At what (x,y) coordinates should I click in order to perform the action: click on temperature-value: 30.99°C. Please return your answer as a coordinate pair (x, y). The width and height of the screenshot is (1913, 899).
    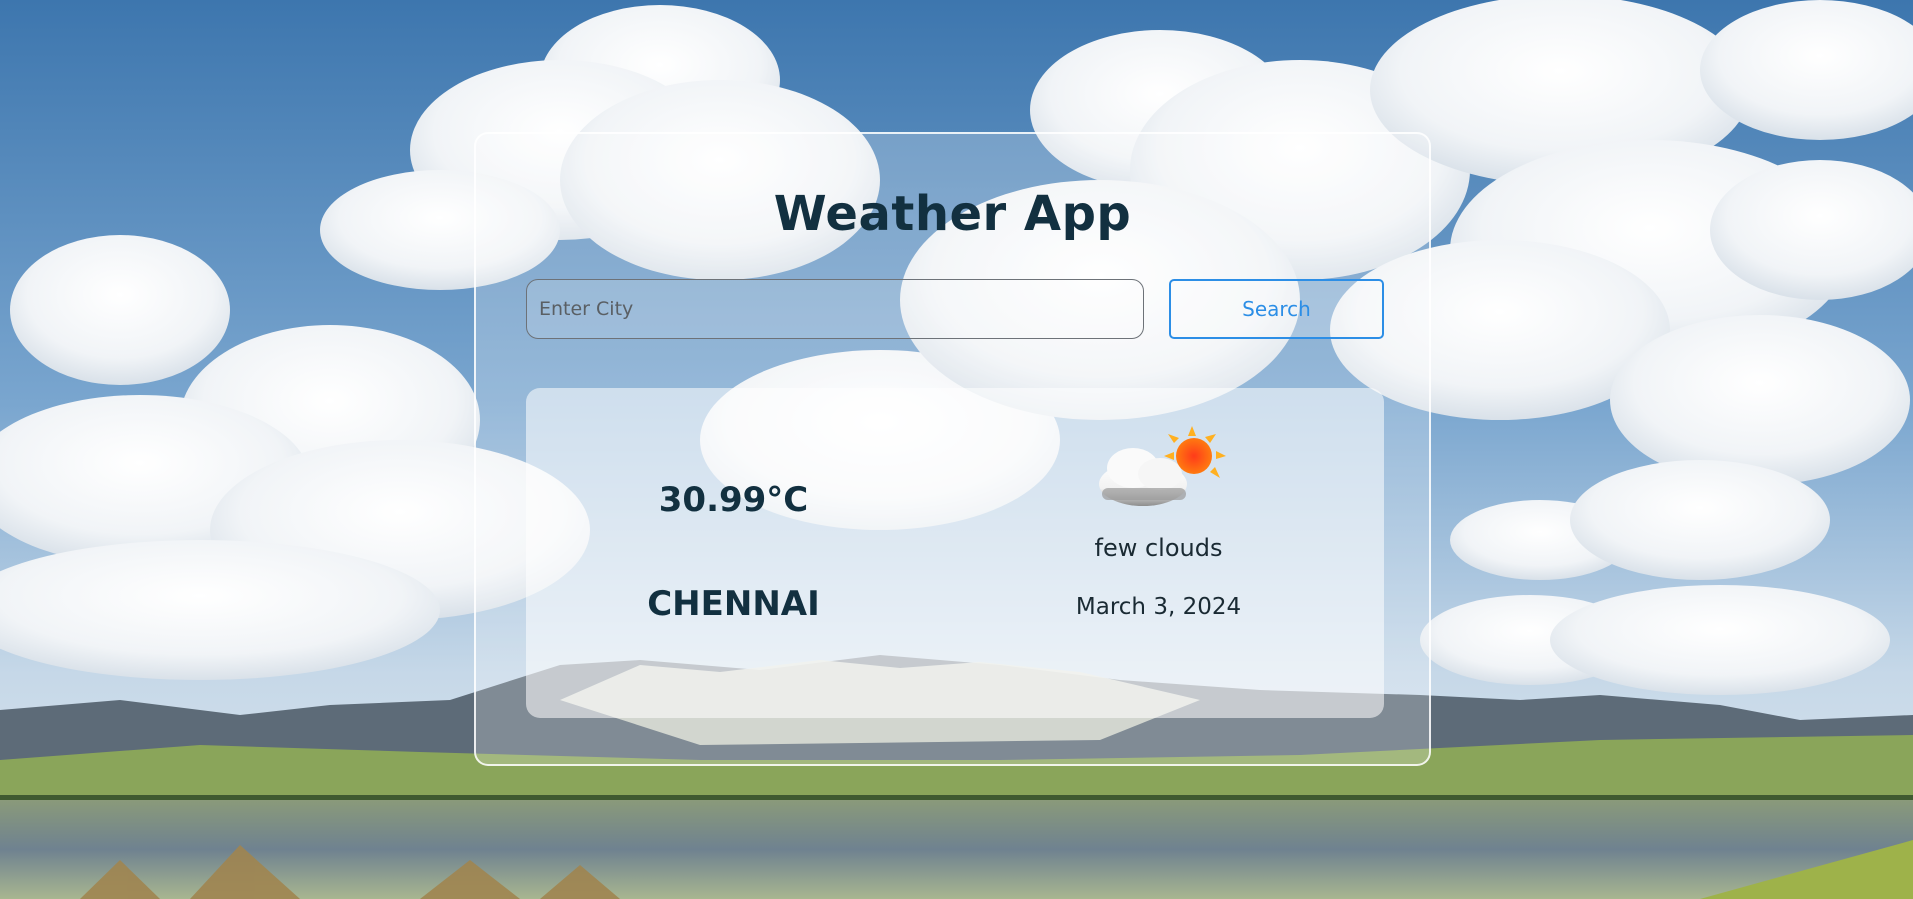
    Looking at the image, I should click on (733, 500).